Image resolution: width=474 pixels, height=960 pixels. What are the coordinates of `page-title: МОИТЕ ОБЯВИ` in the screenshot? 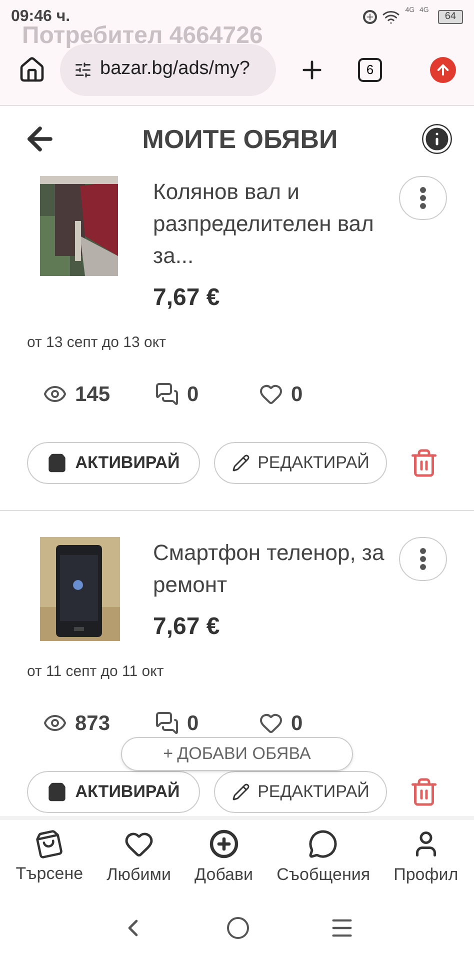 It's located at (240, 139).